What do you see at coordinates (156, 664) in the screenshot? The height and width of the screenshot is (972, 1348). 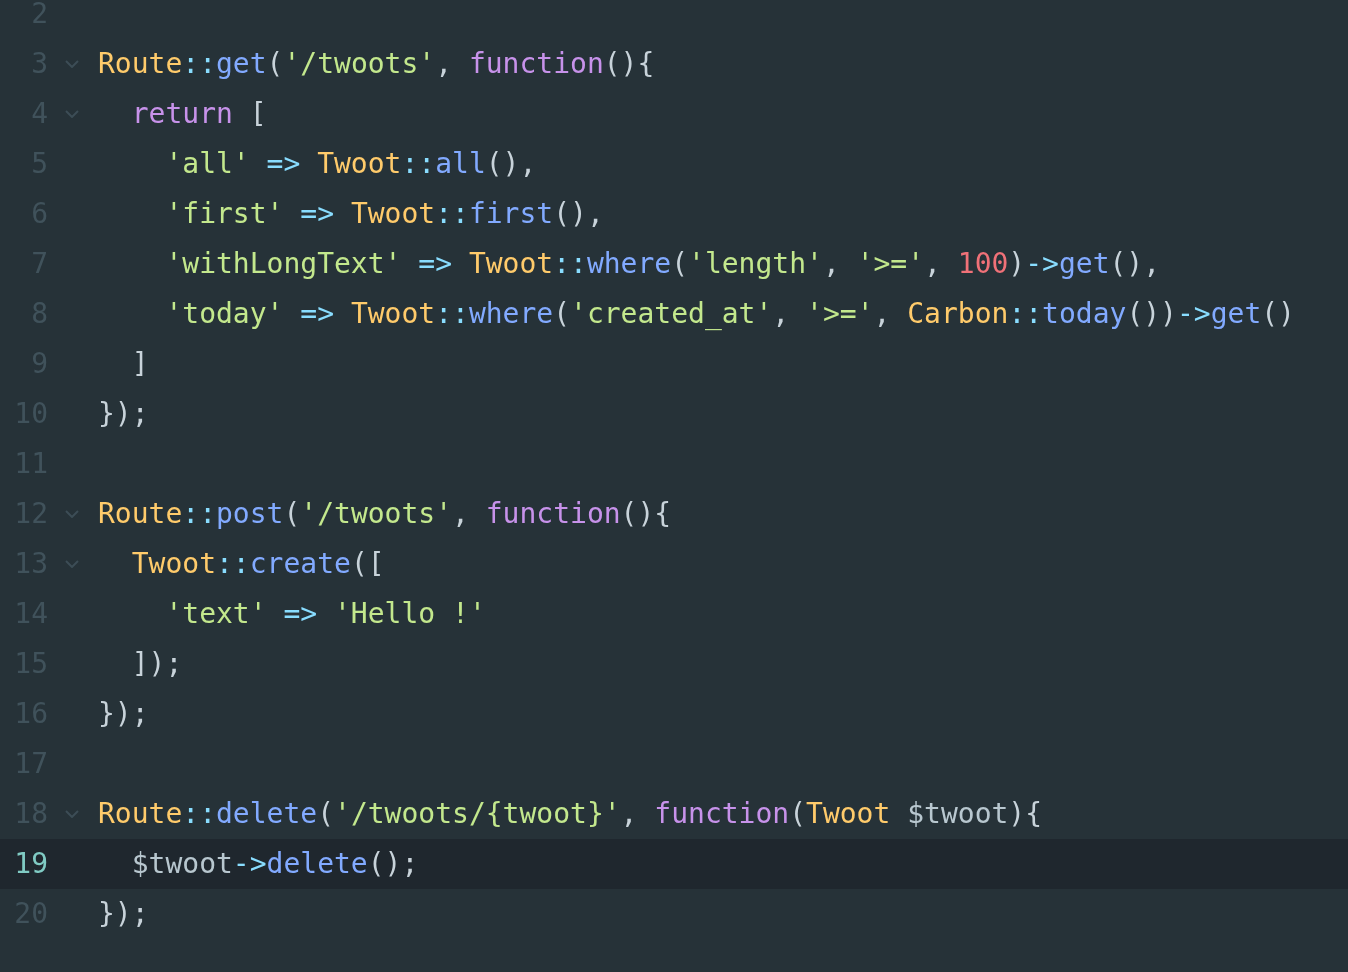 I see `code-line: ]);` at bounding box center [156, 664].